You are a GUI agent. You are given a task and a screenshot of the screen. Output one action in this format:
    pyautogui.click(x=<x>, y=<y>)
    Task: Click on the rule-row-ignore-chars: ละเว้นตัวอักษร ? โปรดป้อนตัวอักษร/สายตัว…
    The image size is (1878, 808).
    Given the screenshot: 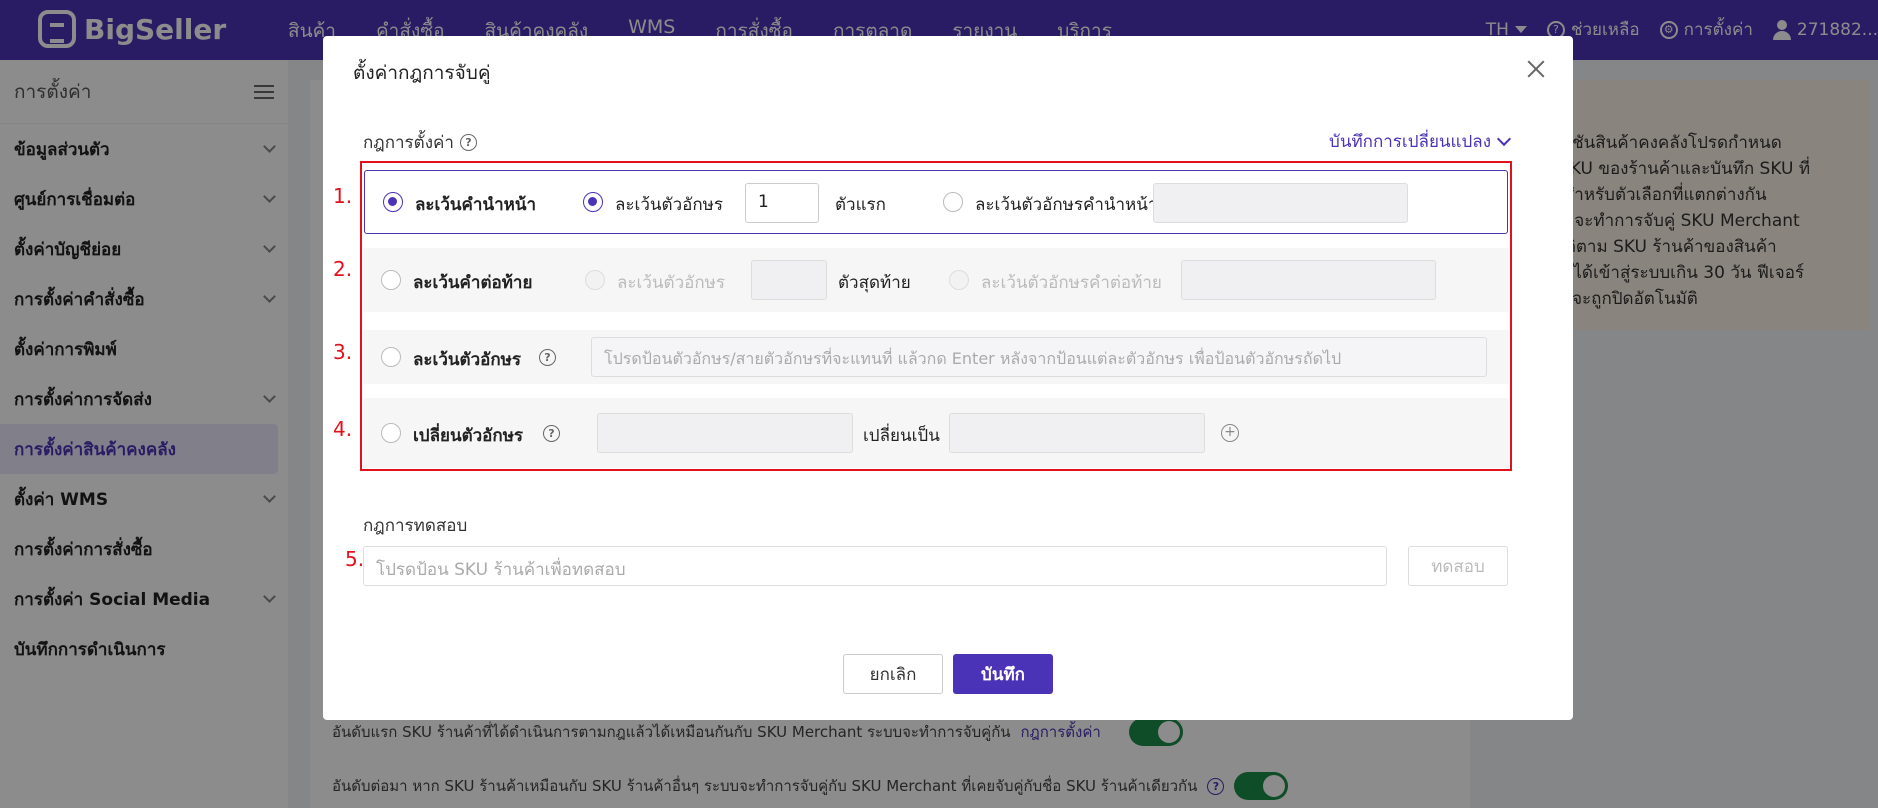 What is the action you would take?
    pyautogui.click(x=936, y=357)
    